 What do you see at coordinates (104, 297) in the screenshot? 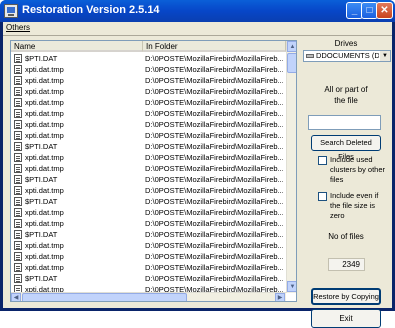
I see `horizontal-scroll-thumb` at bounding box center [104, 297].